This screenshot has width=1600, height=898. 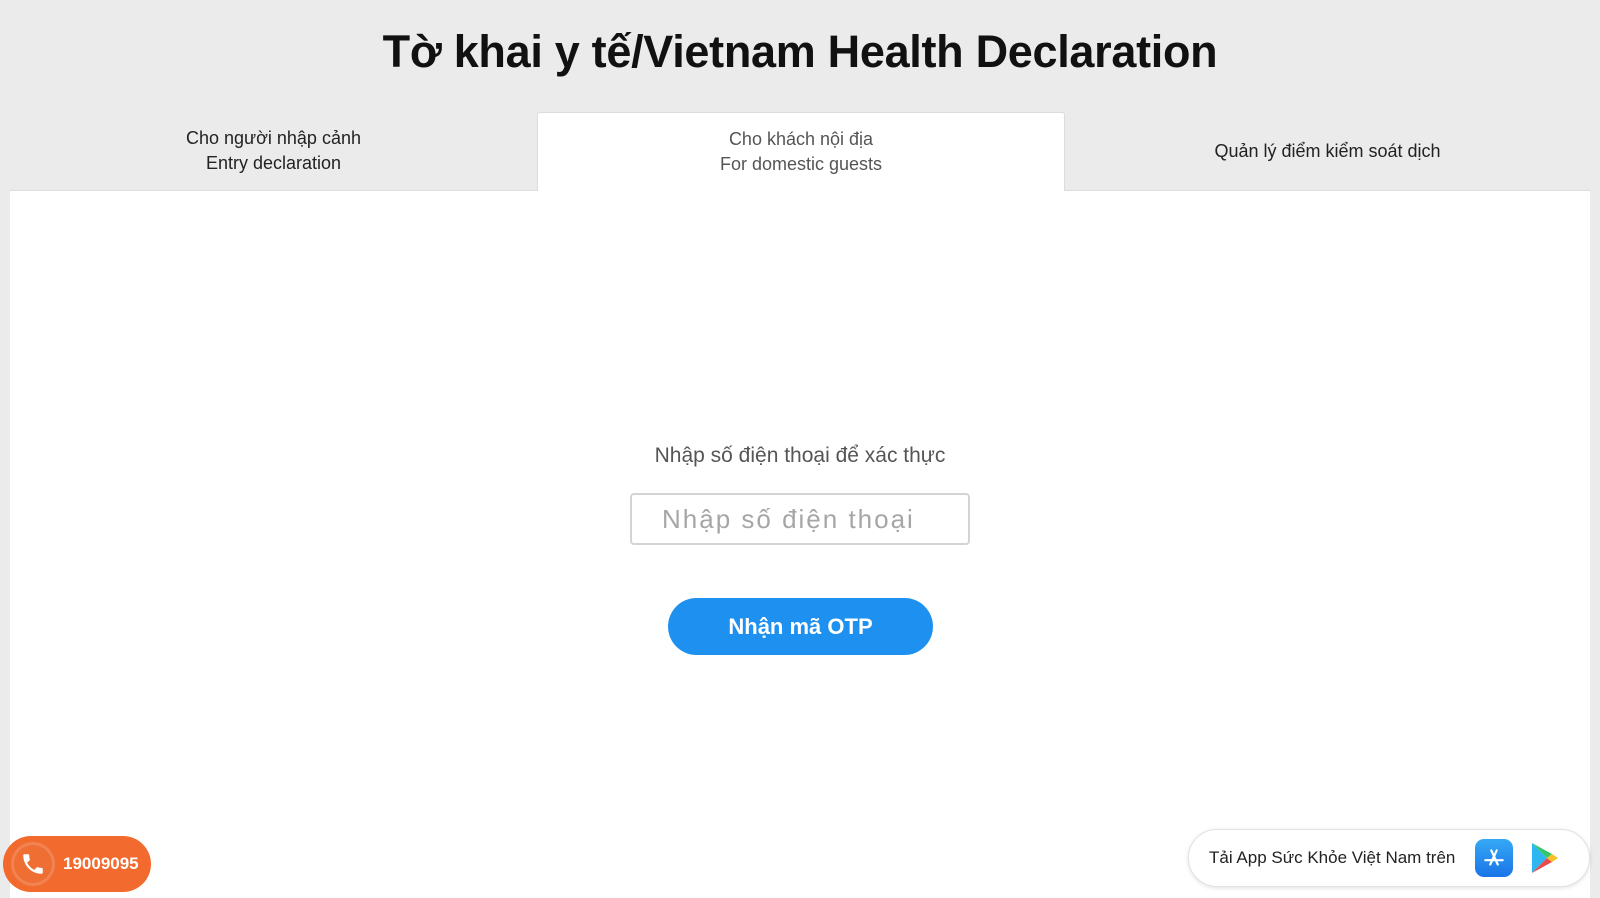 What do you see at coordinates (1545, 858) in the screenshot?
I see `google-play-icon` at bounding box center [1545, 858].